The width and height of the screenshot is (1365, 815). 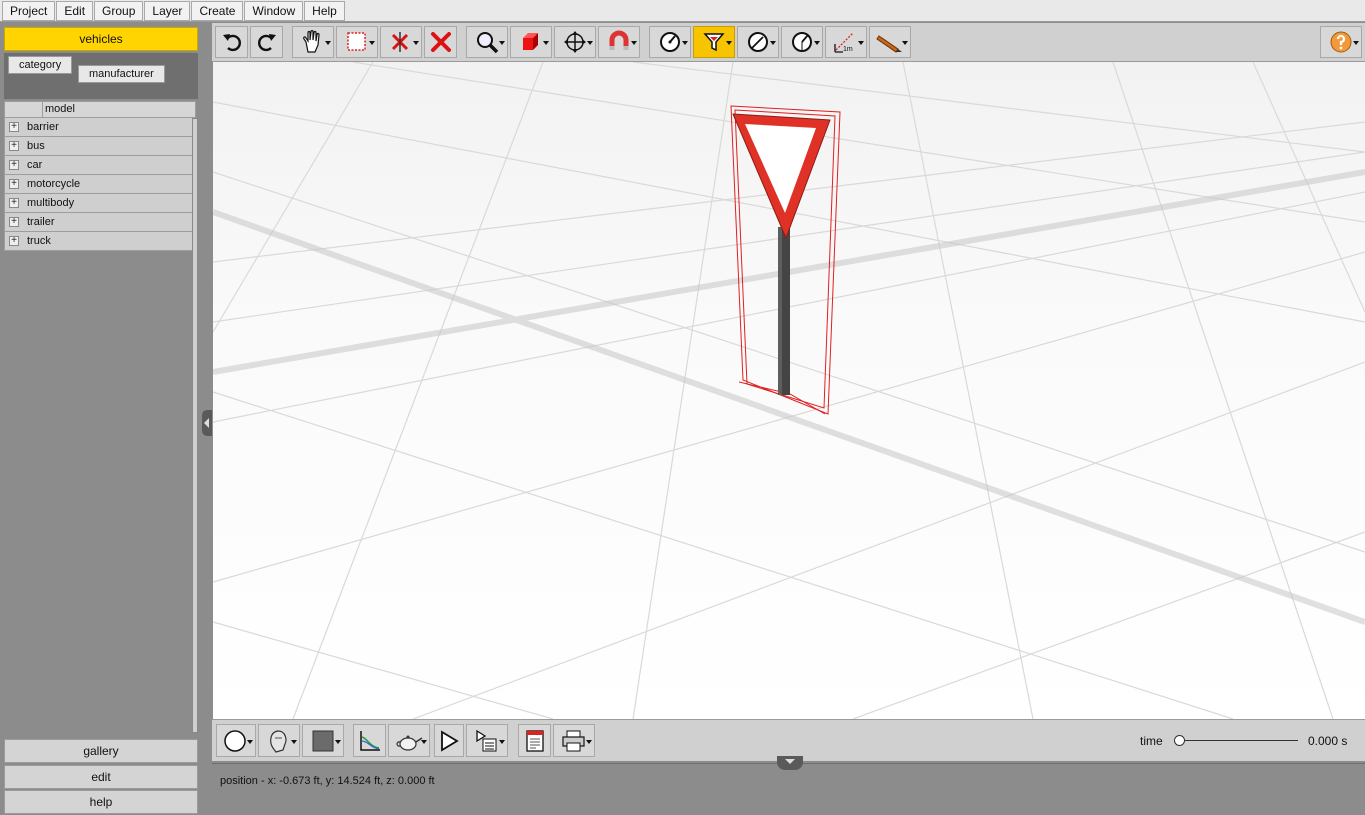 What do you see at coordinates (100, 109) in the screenshot?
I see `model-column-header: model` at bounding box center [100, 109].